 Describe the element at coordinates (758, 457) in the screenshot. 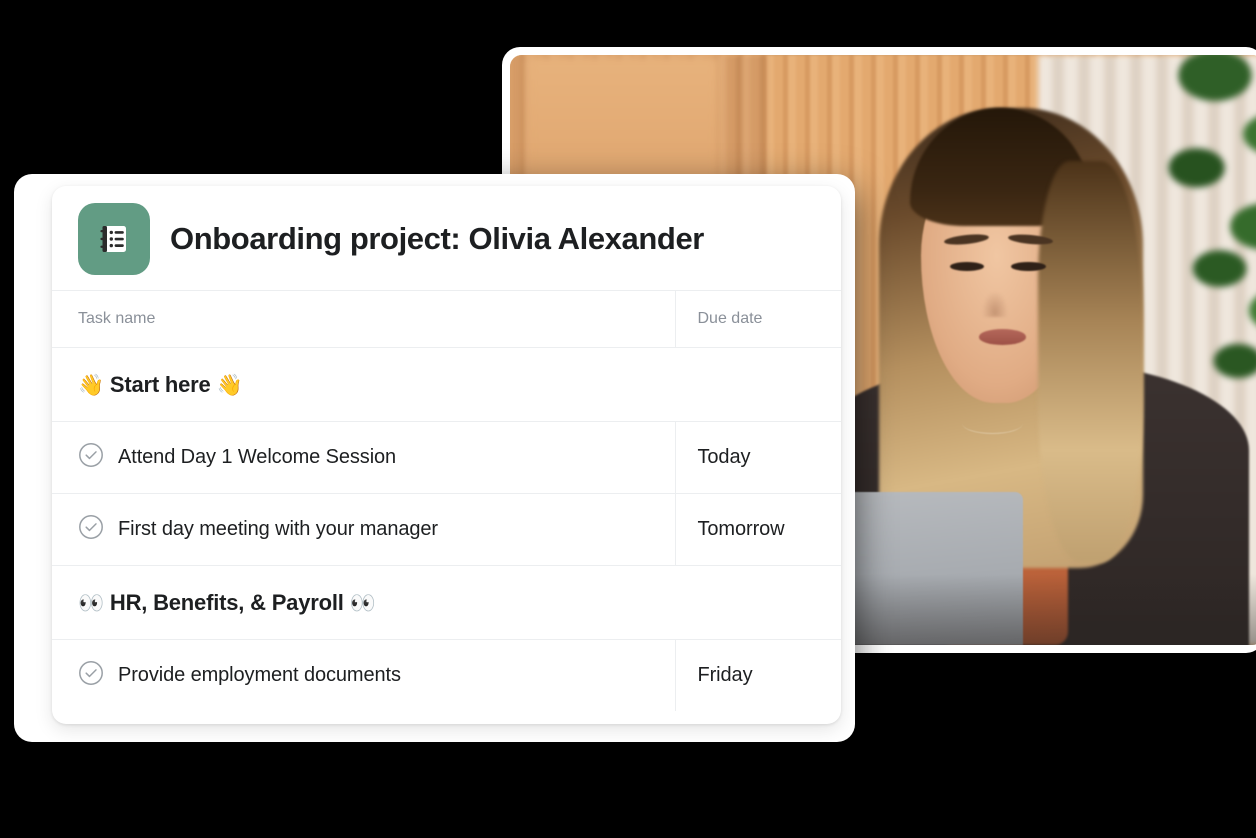

I see `due-date-cell: Today` at that location.